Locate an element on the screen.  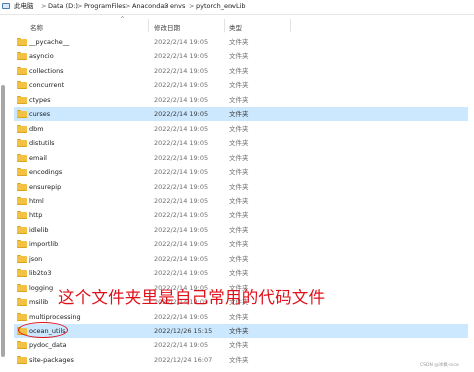
file-date: 2022/12/24 16:07 is located at coordinates (183, 359).